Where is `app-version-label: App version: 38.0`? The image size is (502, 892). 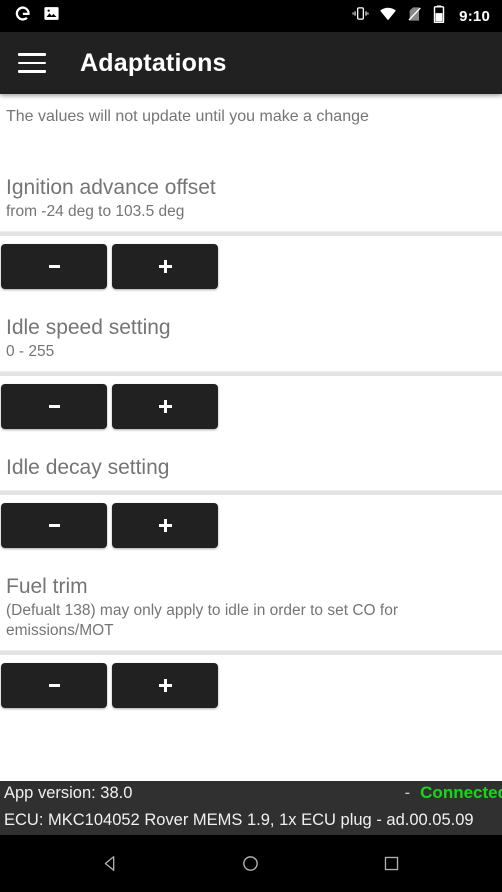
app-version-label: App version: 38.0 is located at coordinates (68, 793).